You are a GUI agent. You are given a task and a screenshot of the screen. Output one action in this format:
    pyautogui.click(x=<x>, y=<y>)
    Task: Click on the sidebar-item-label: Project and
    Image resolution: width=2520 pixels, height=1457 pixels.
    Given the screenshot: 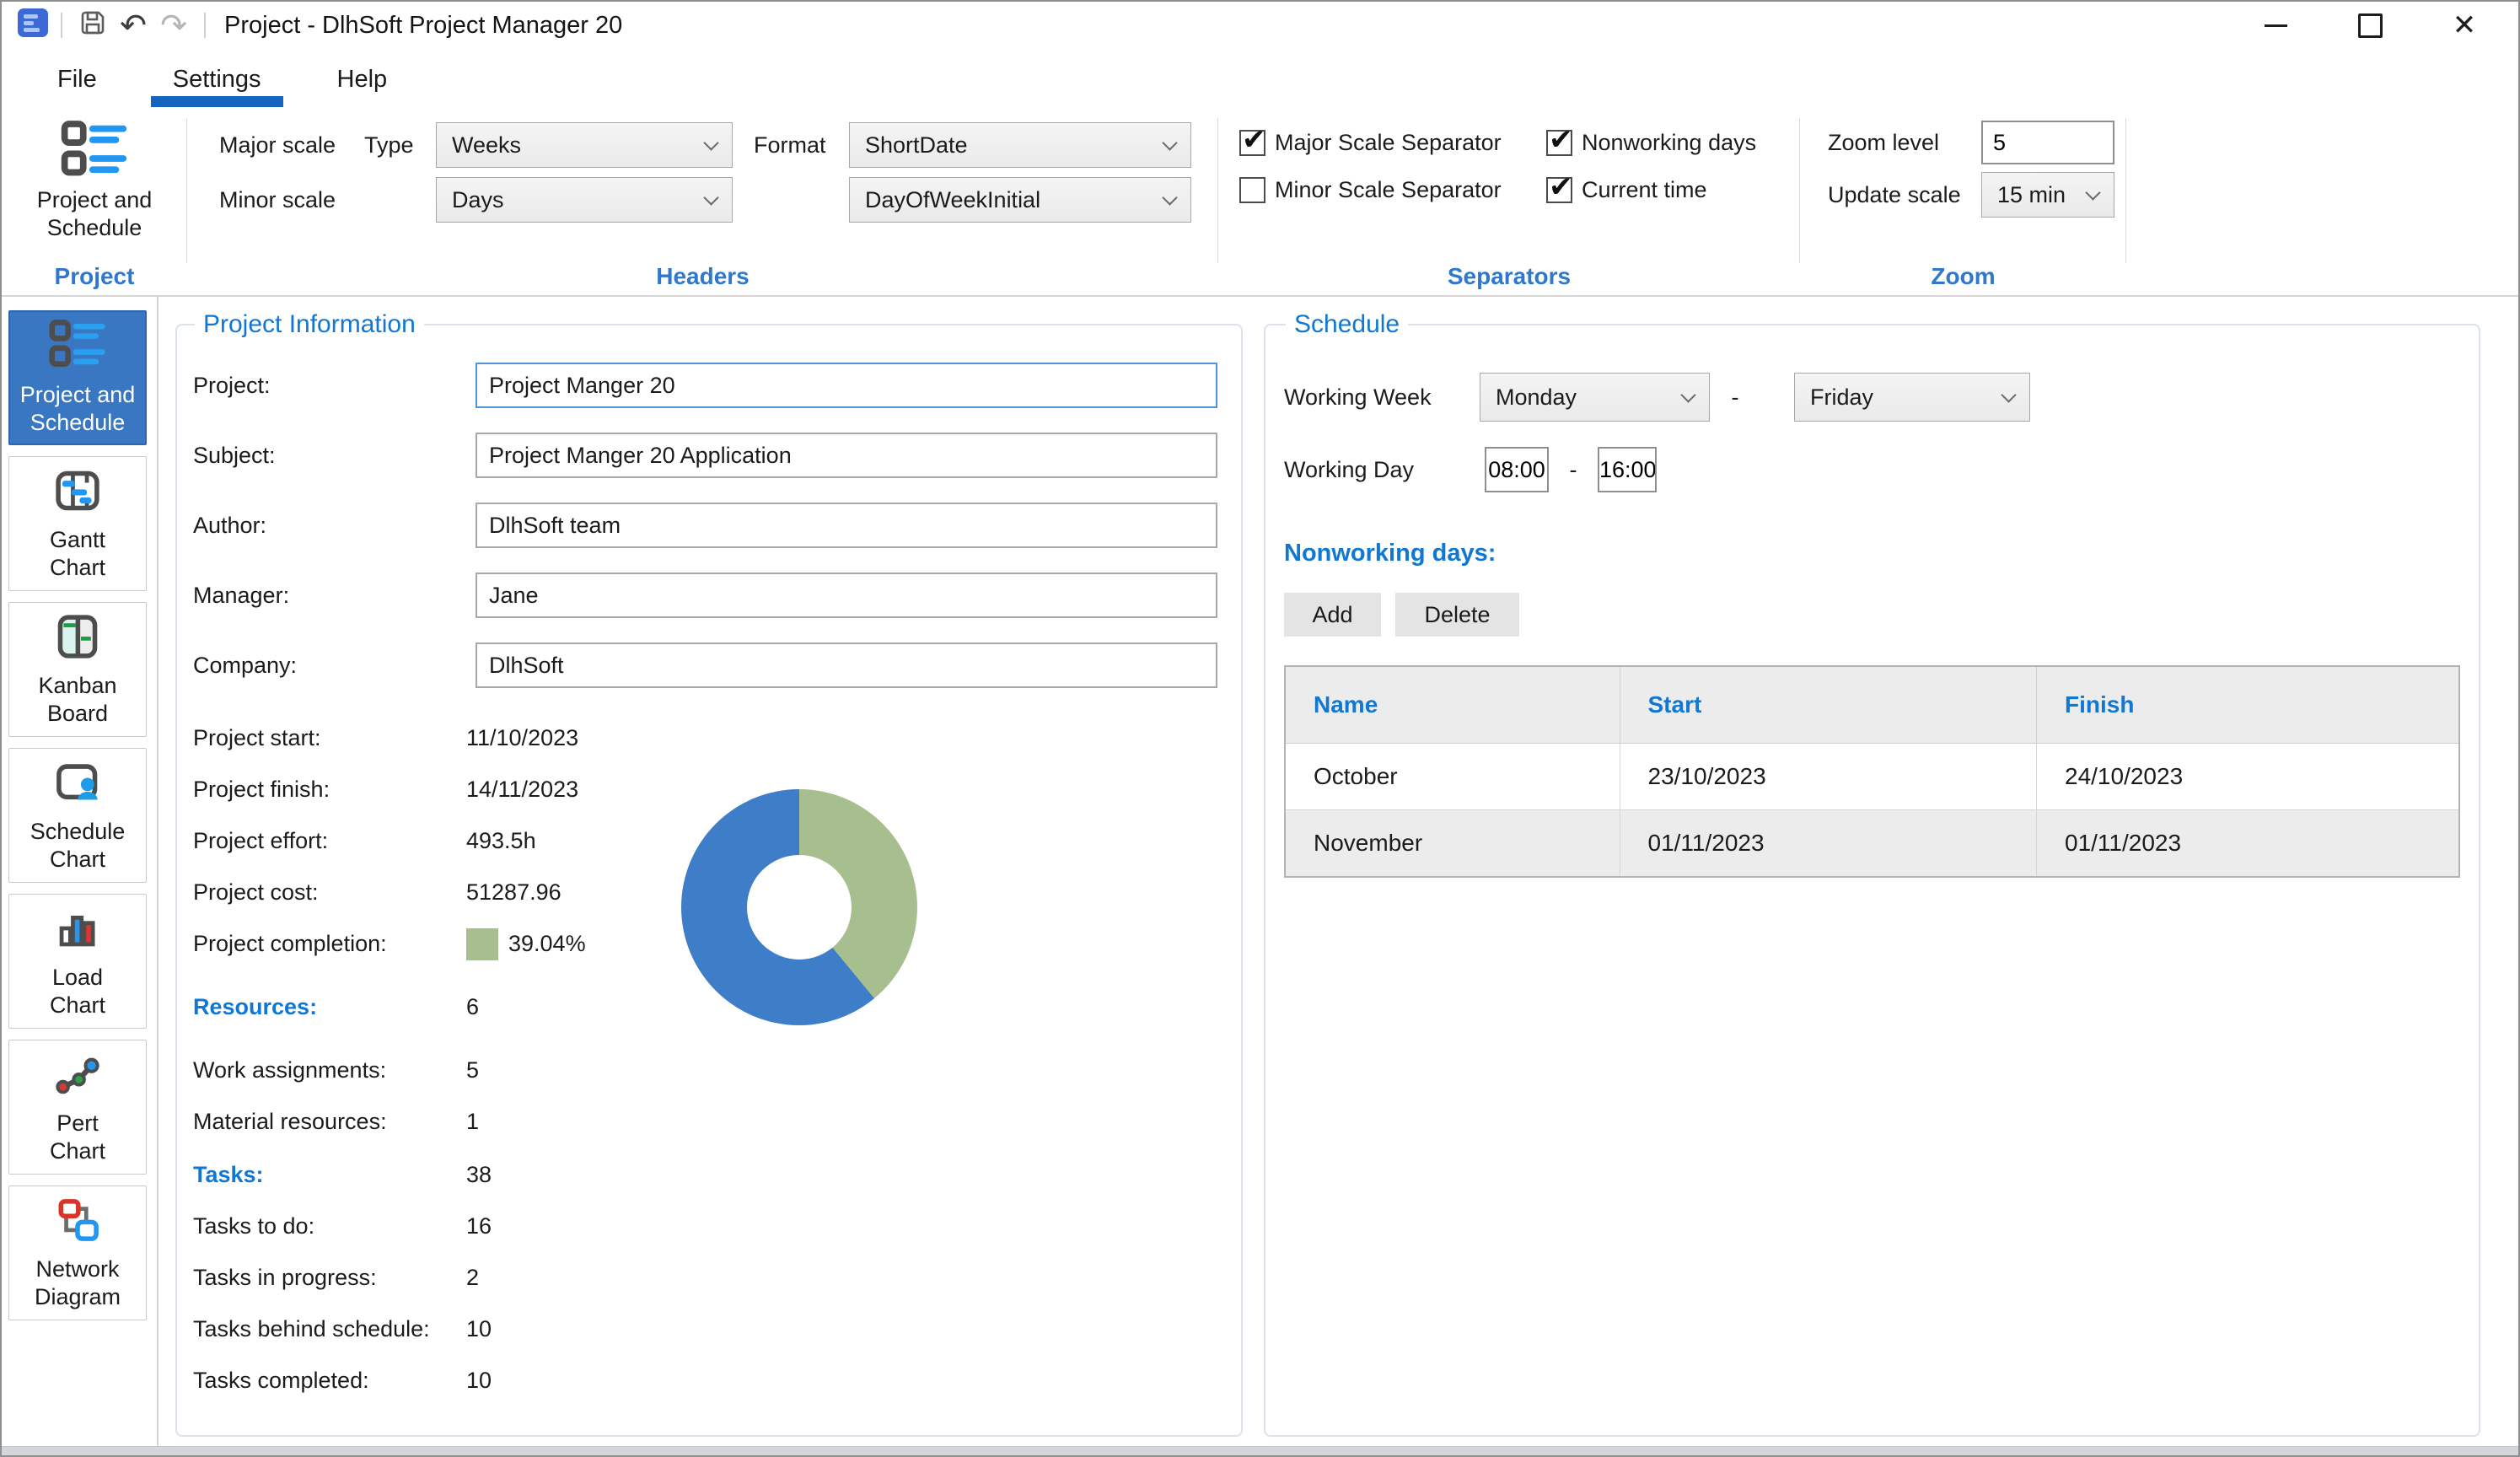 What is the action you would take?
    pyautogui.click(x=77, y=394)
    